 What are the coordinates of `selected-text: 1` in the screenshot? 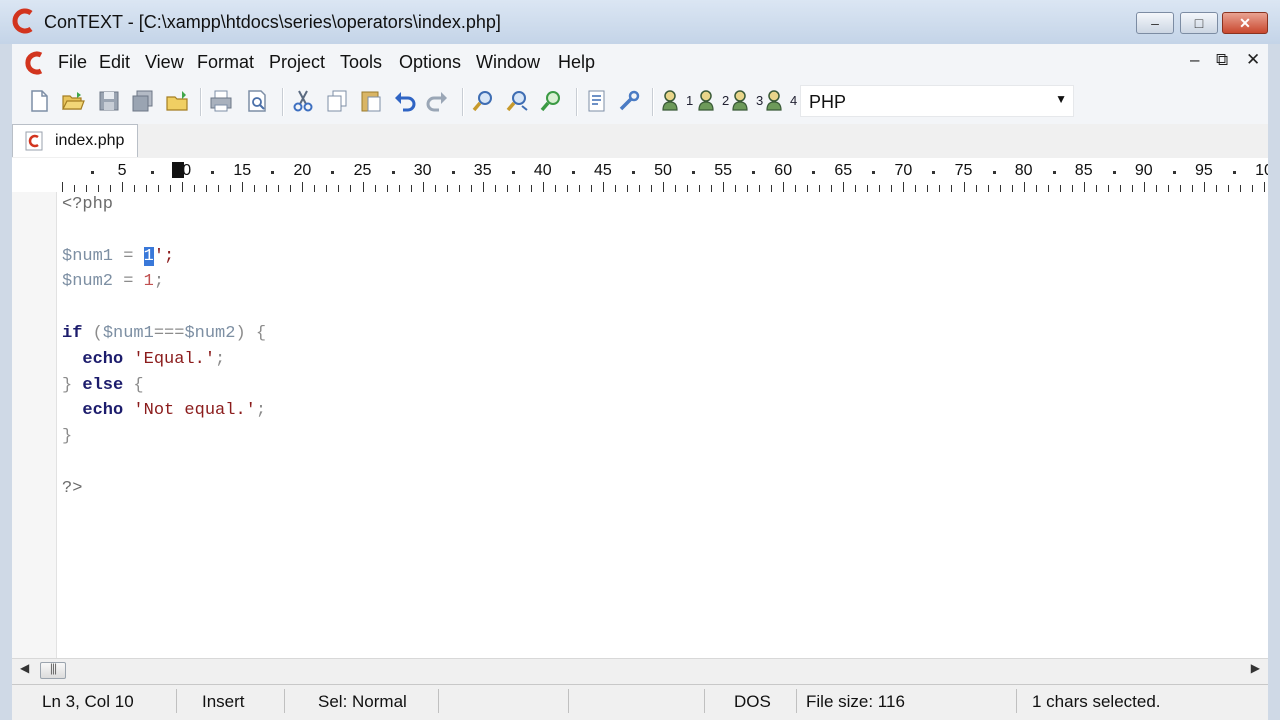 It's located at (148, 256).